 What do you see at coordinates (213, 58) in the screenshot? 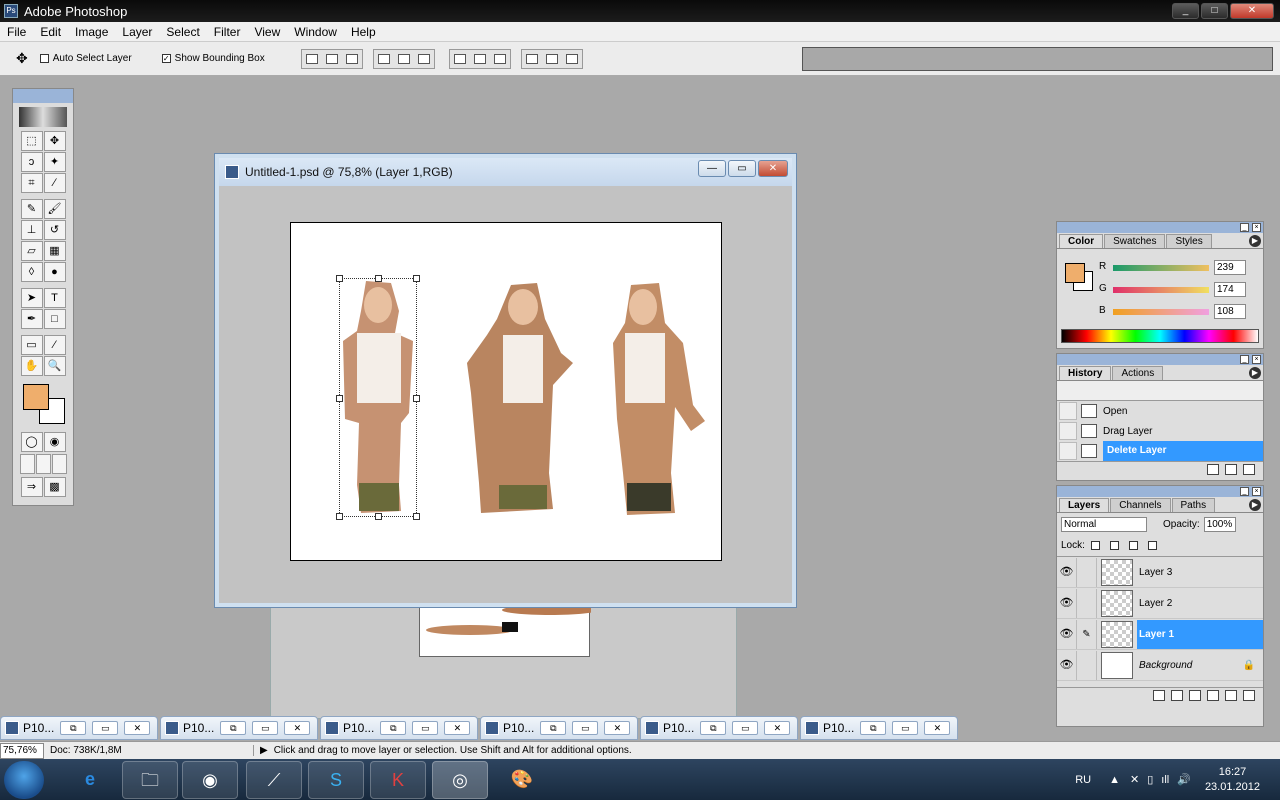
I see `show-bbox-option: ✓ Show Bounding Box` at bounding box center [213, 58].